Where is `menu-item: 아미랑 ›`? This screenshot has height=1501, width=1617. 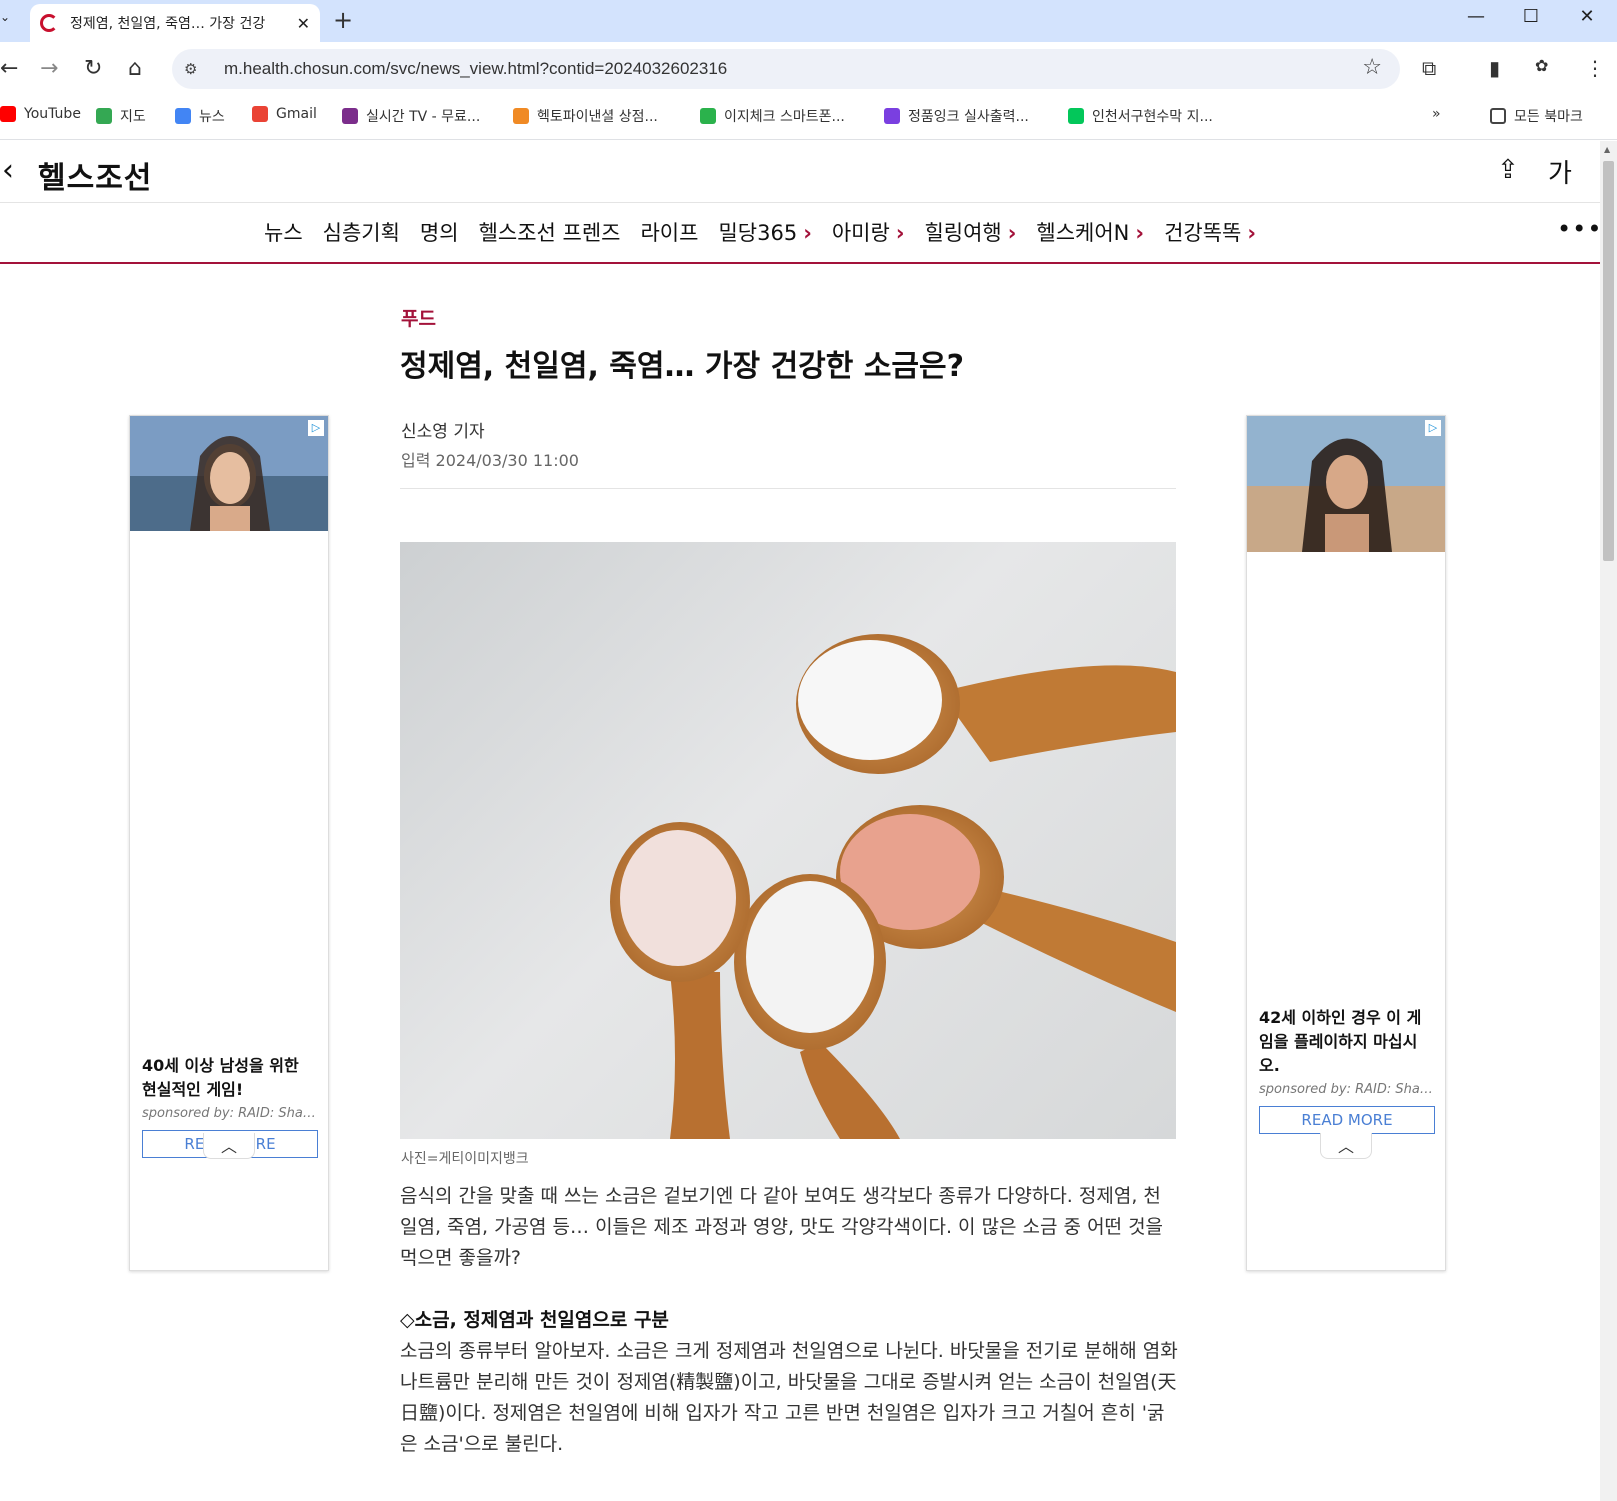 menu-item: 아미랑 › is located at coordinates (868, 232).